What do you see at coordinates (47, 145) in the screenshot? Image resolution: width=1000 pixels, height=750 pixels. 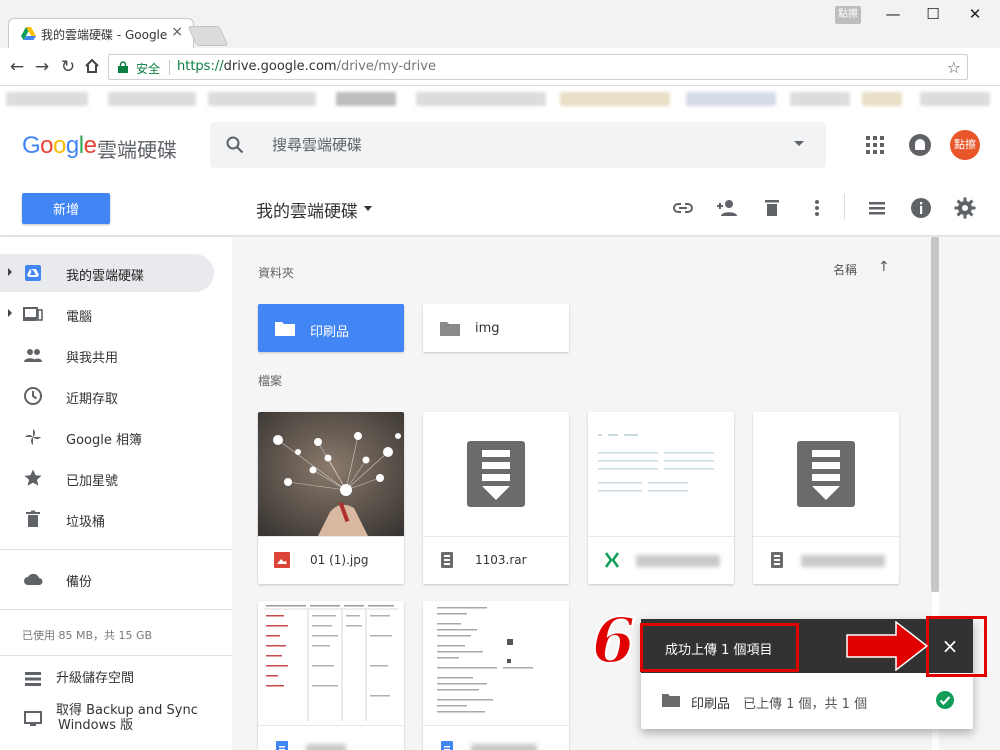 I see `google-logo-letter: o` at bounding box center [47, 145].